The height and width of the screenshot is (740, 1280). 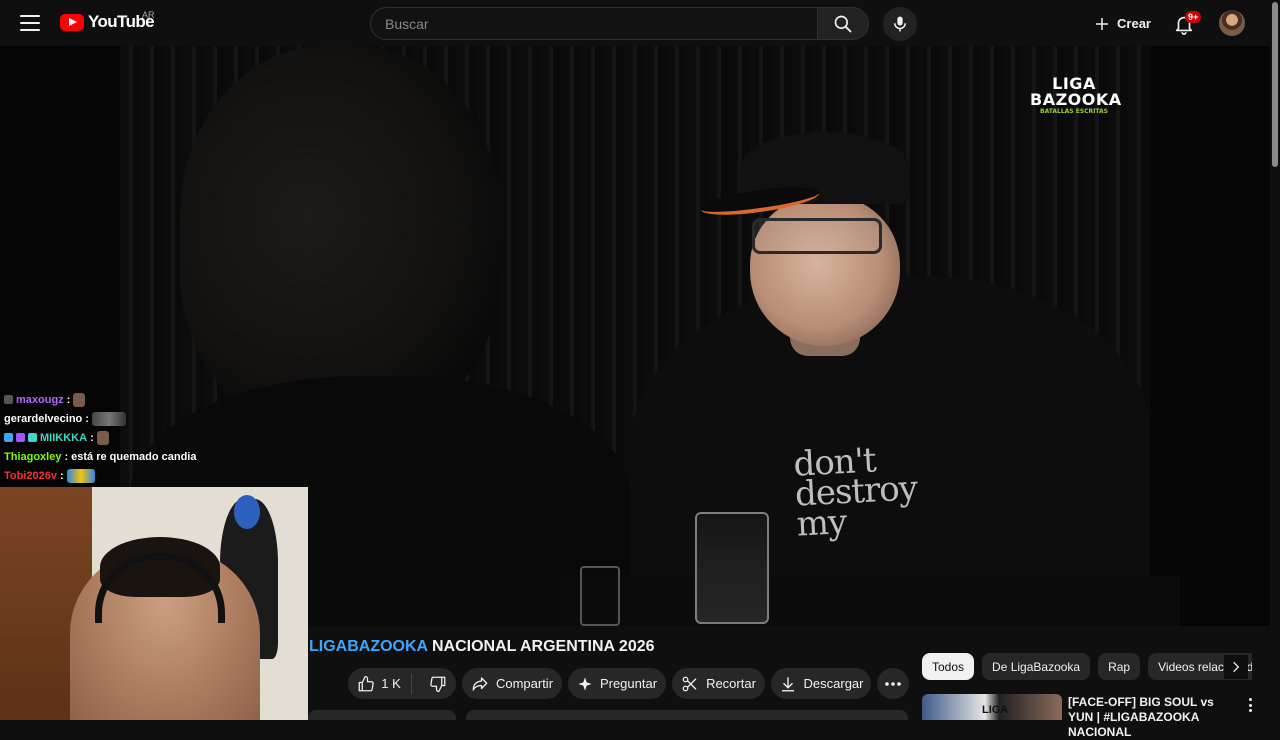 I want to click on recommended-video-thumbnail: LIGA, so click(x=992, y=707).